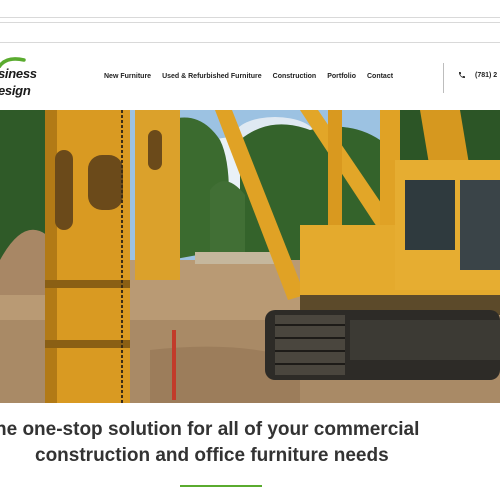  I want to click on top-strip, so click(250, 23).